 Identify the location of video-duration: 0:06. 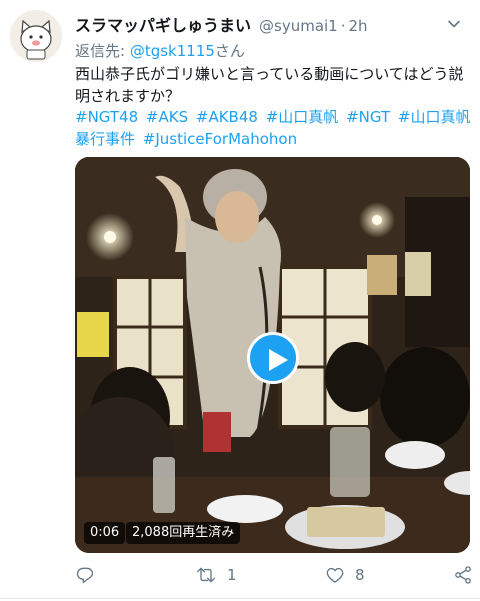
(105, 533).